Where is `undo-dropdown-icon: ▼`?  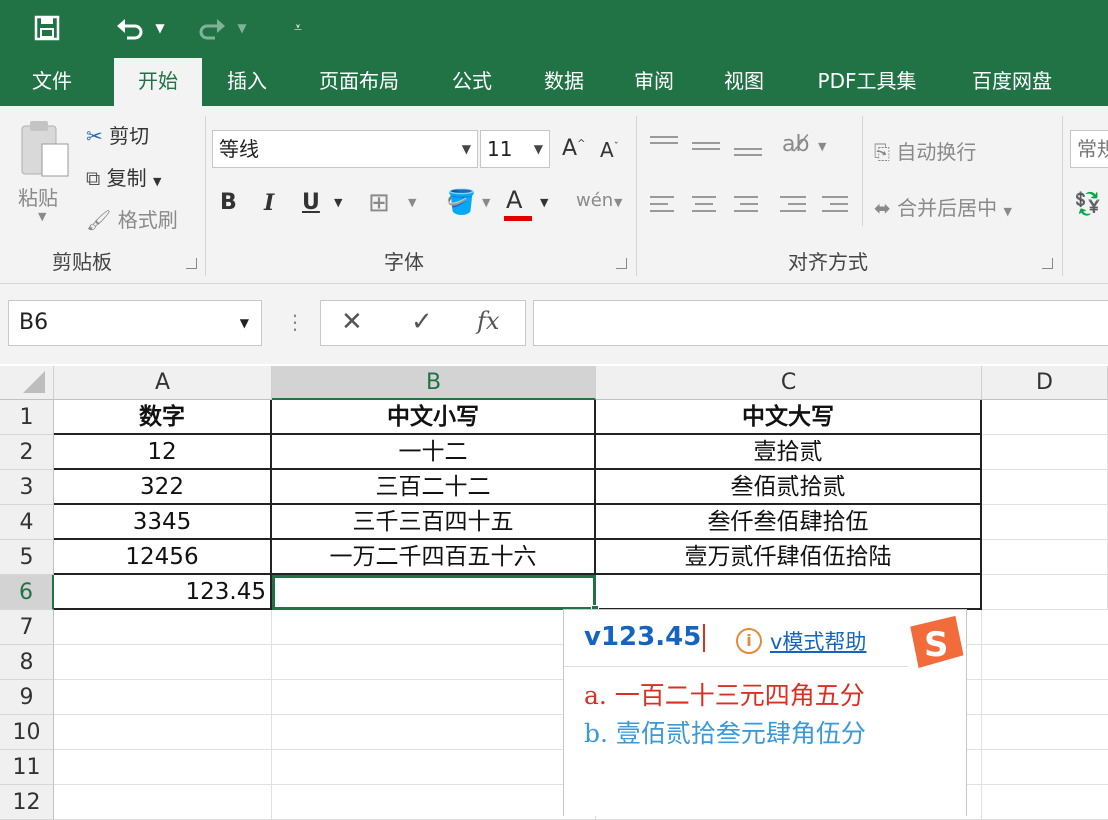
undo-dropdown-icon: ▼ is located at coordinates (160, 28).